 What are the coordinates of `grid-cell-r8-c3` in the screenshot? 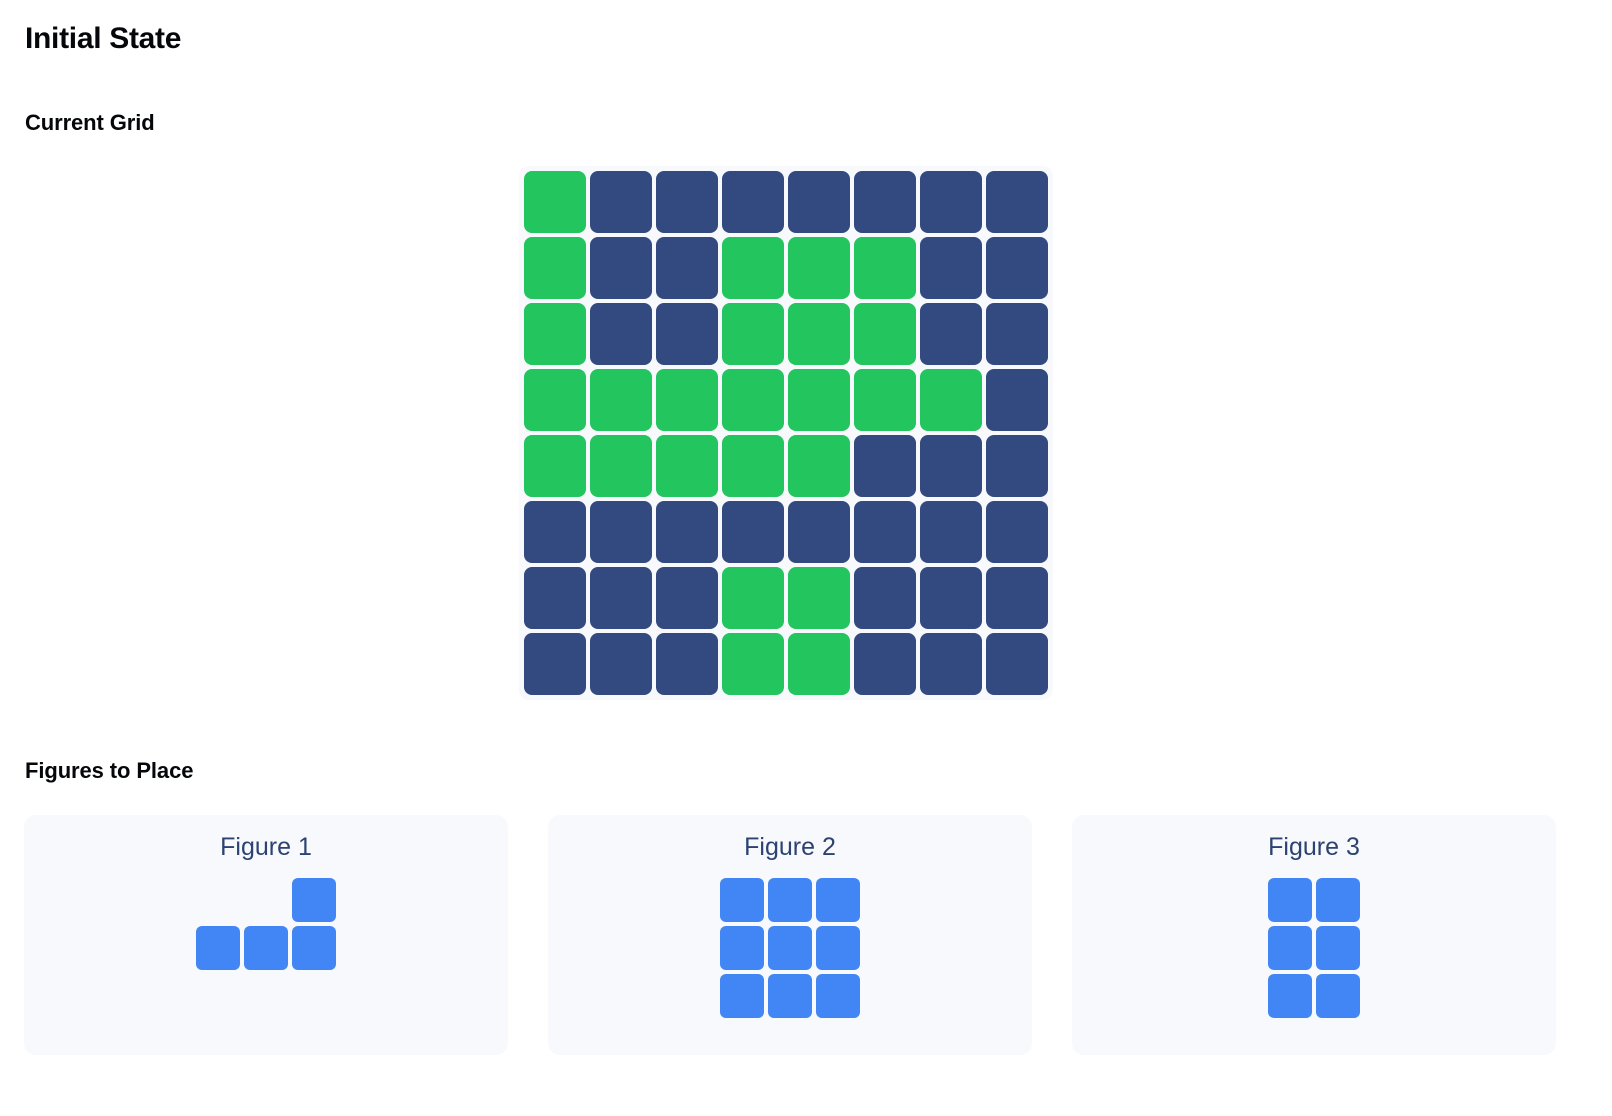 It's located at (687, 664).